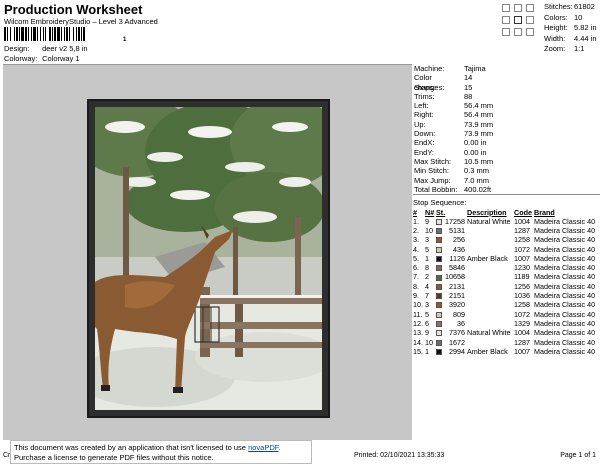 This screenshot has height=464, width=600. I want to click on column-header: Brand, so click(544, 212).